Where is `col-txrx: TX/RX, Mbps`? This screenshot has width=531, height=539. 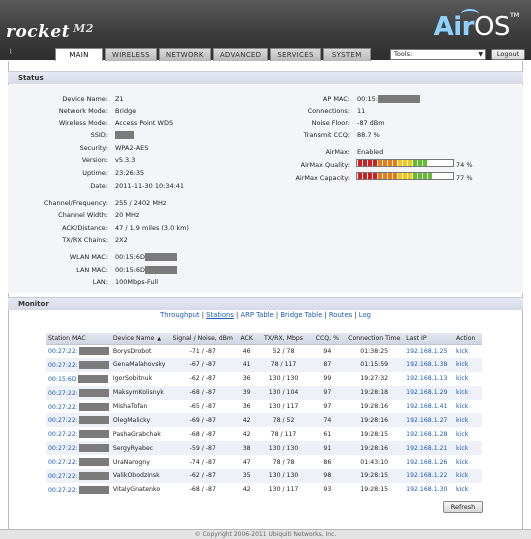
col-txrx: TX/RX, Mbps is located at coordinates (283, 339).